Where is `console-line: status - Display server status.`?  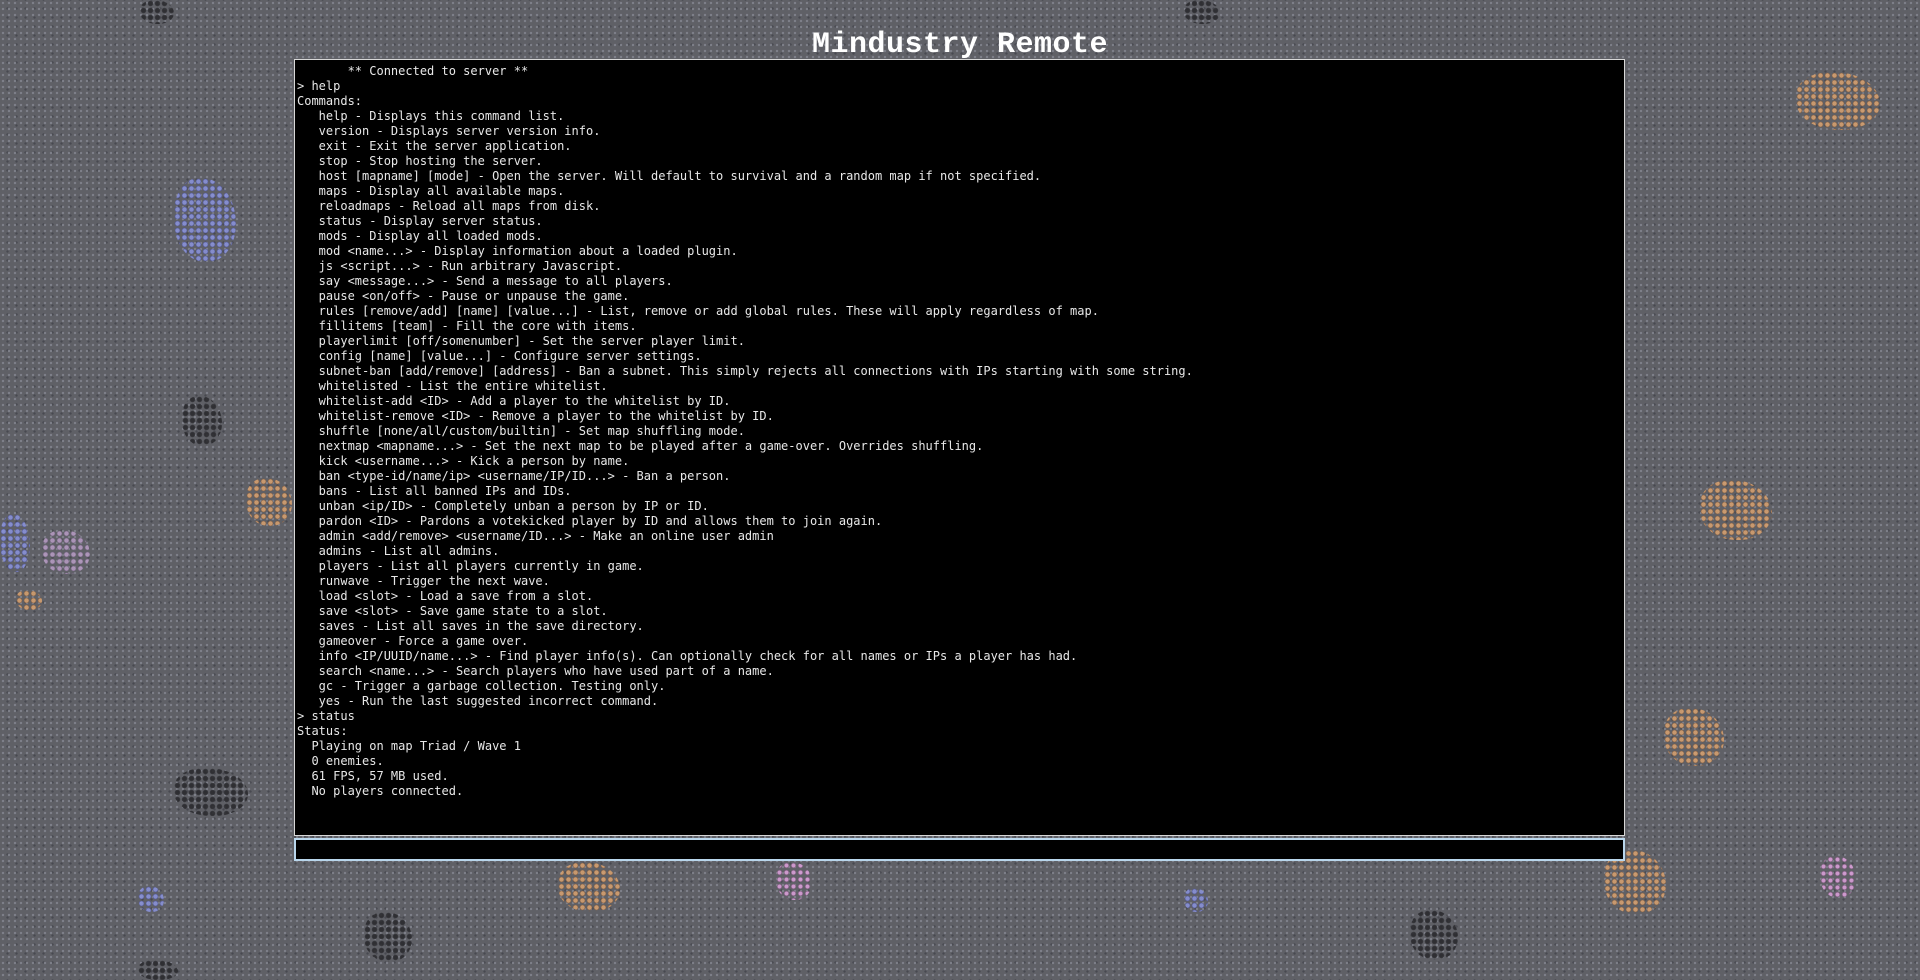 console-line: status - Display server status. is located at coordinates (420, 221).